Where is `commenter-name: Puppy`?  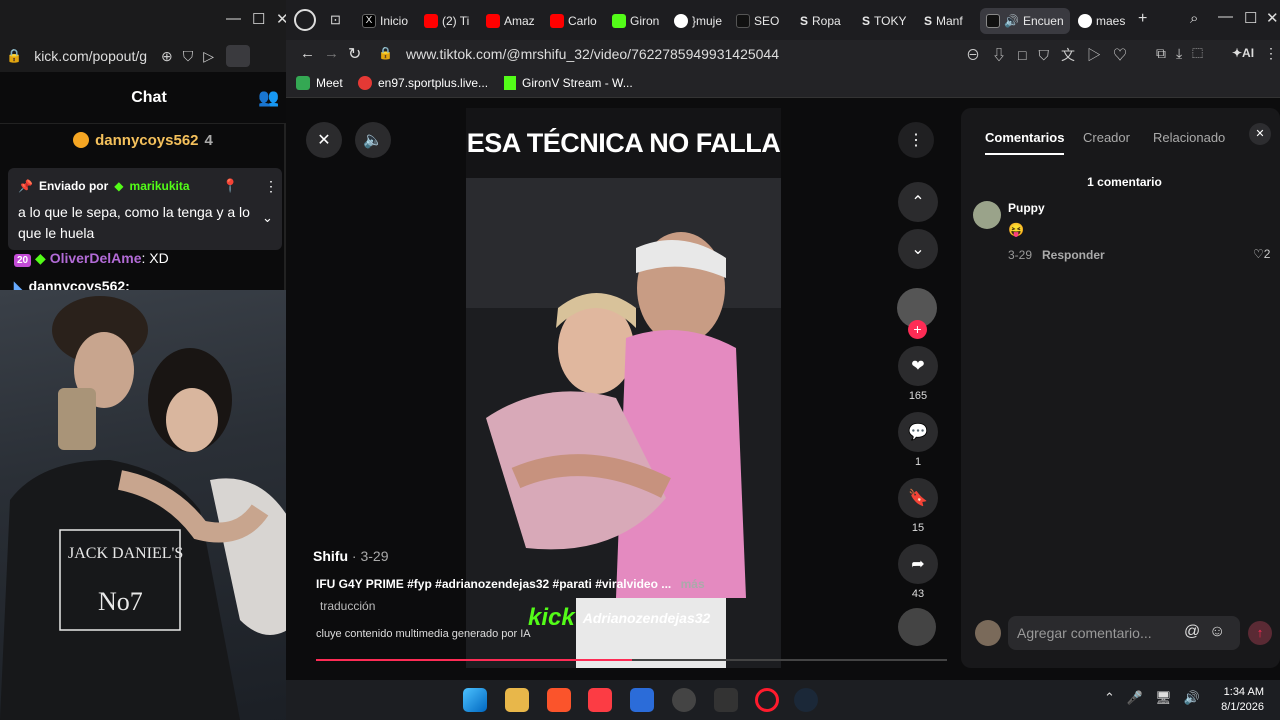 commenter-name: Puppy is located at coordinates (1026, 208).